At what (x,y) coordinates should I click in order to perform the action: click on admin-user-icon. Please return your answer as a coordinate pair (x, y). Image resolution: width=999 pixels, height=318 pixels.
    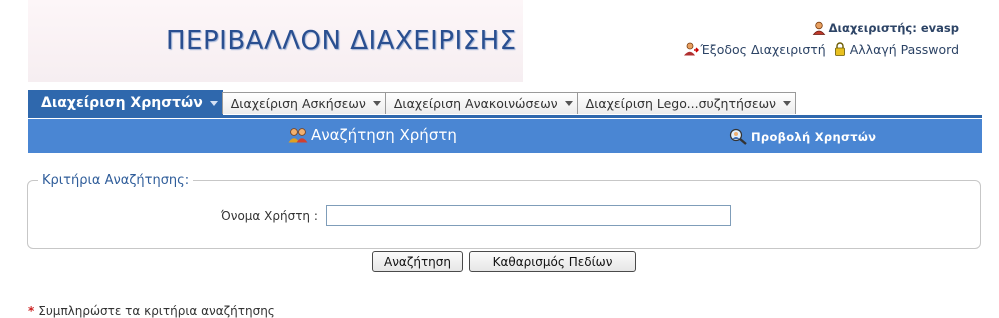
    Looking at the image, I should click on (819, 28).